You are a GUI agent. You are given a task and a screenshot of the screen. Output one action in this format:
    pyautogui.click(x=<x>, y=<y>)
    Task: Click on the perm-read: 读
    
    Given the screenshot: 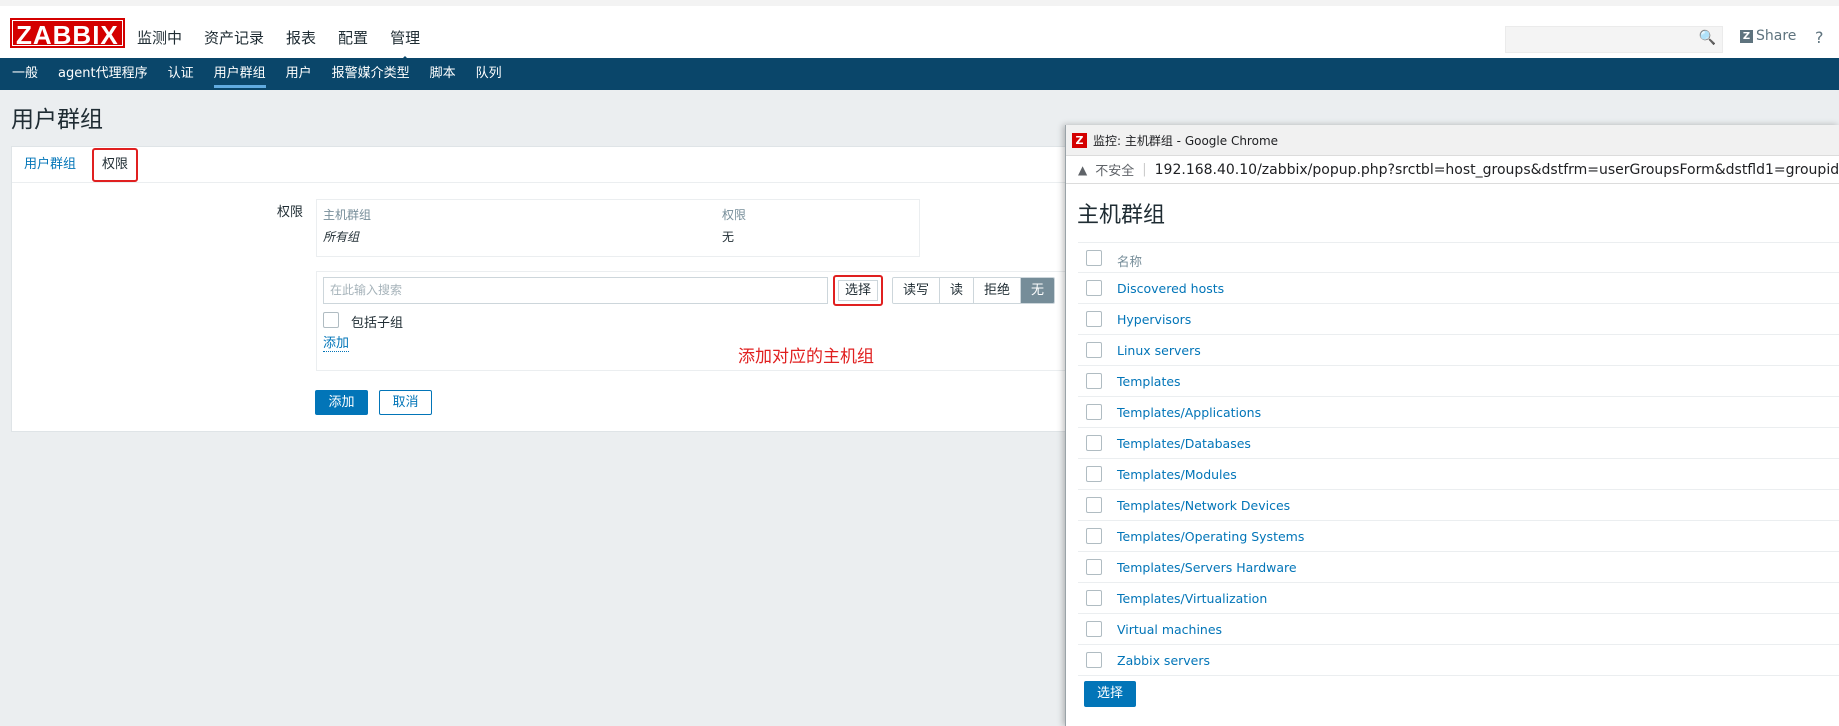 What is the action you would take?
    pyautogui.click(x=957, y=290)
    